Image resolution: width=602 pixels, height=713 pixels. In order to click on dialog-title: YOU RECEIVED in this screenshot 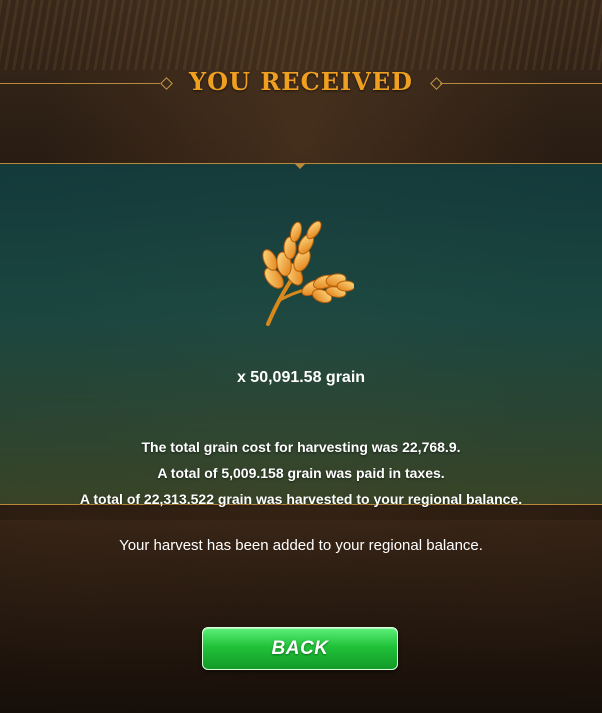, I will do `click(301, 81)`.